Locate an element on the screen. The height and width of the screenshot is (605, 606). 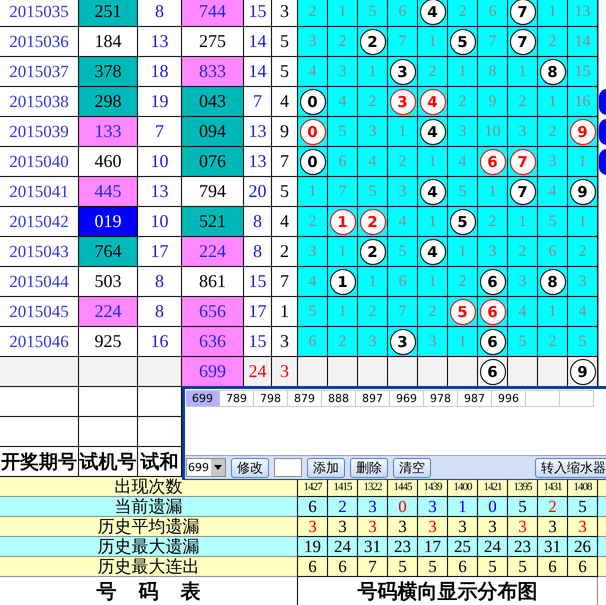
number-ball: 9 is located at coordinates (583, 191).